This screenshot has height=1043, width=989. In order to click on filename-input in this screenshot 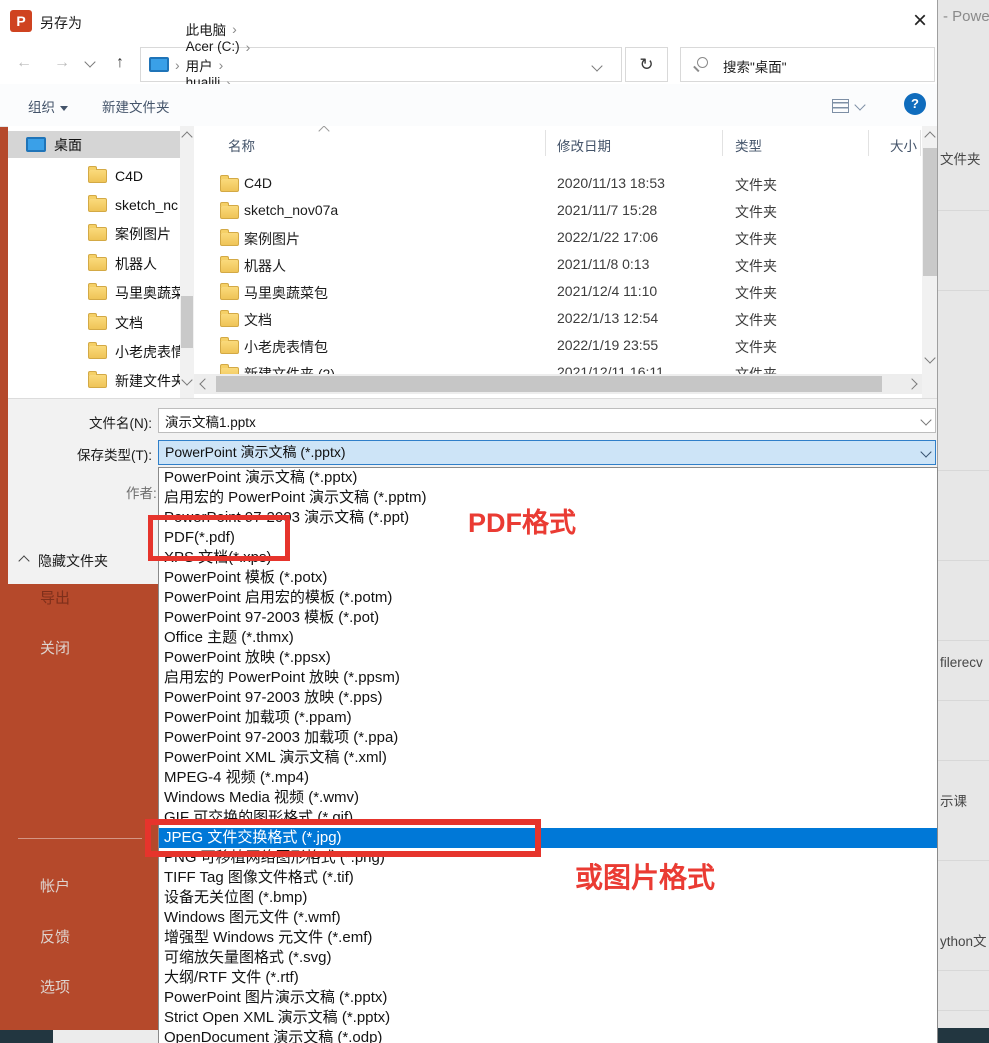, I will do `click(547, 420)`.